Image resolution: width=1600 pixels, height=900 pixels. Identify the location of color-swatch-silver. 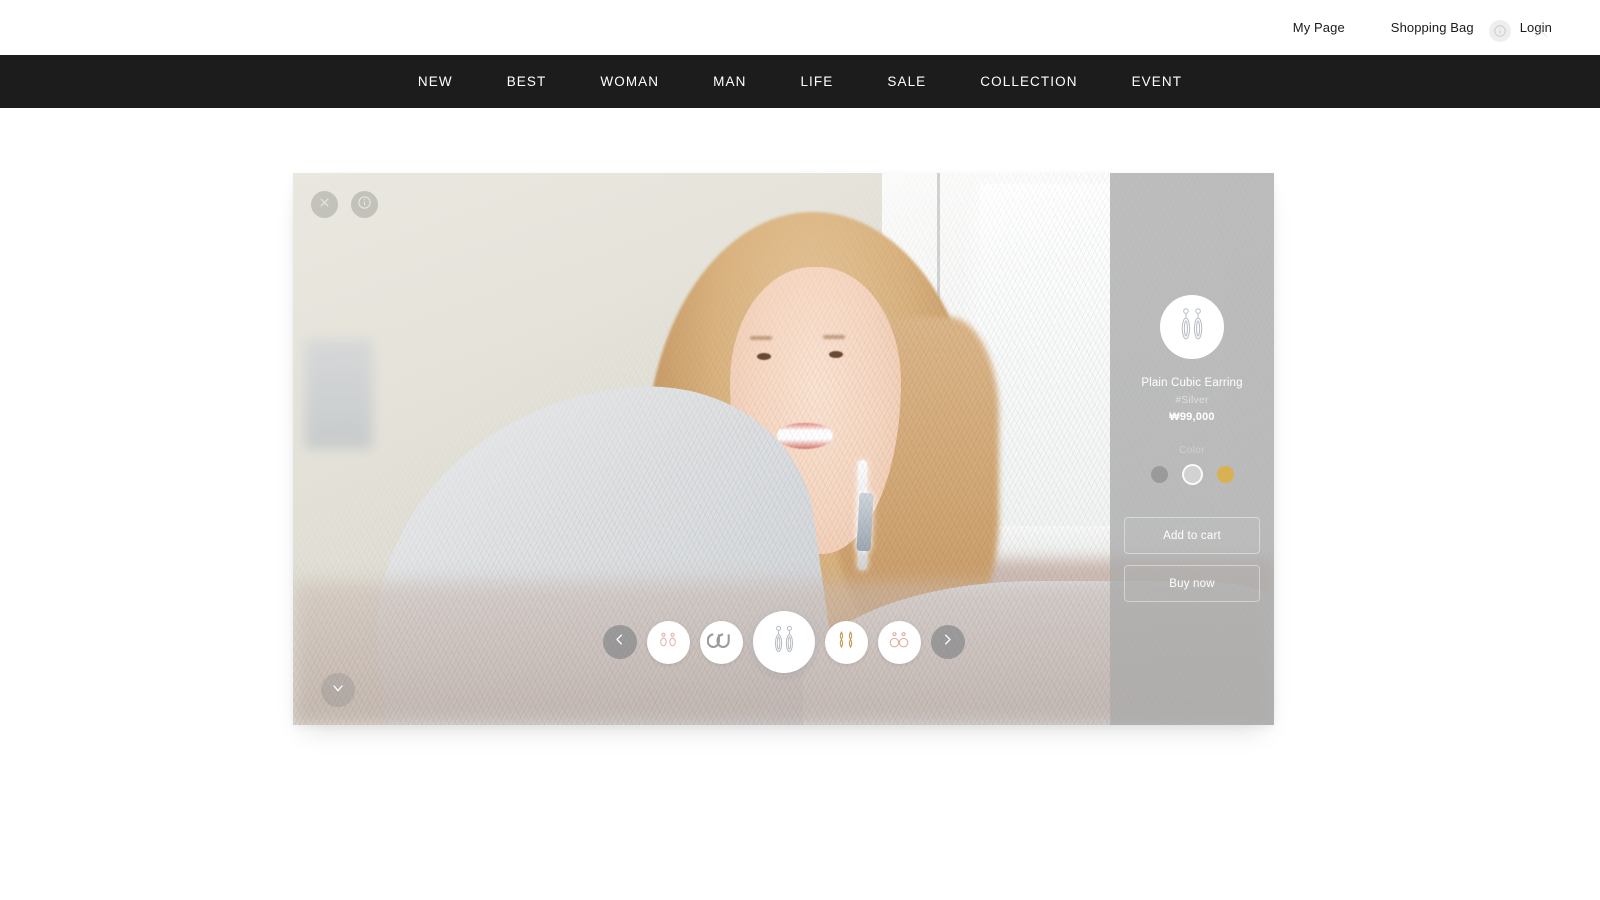
(1192, 474).